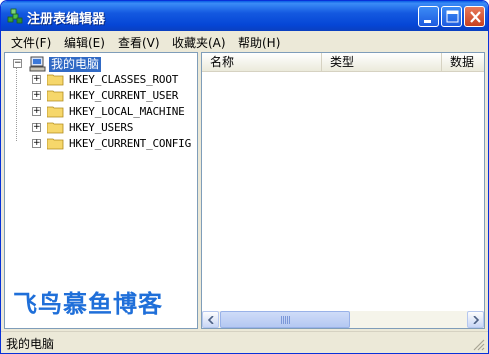 This screenshot has height=354, width=489. I want to click on tree-root-label: 我的电脑, so click(75, 64).